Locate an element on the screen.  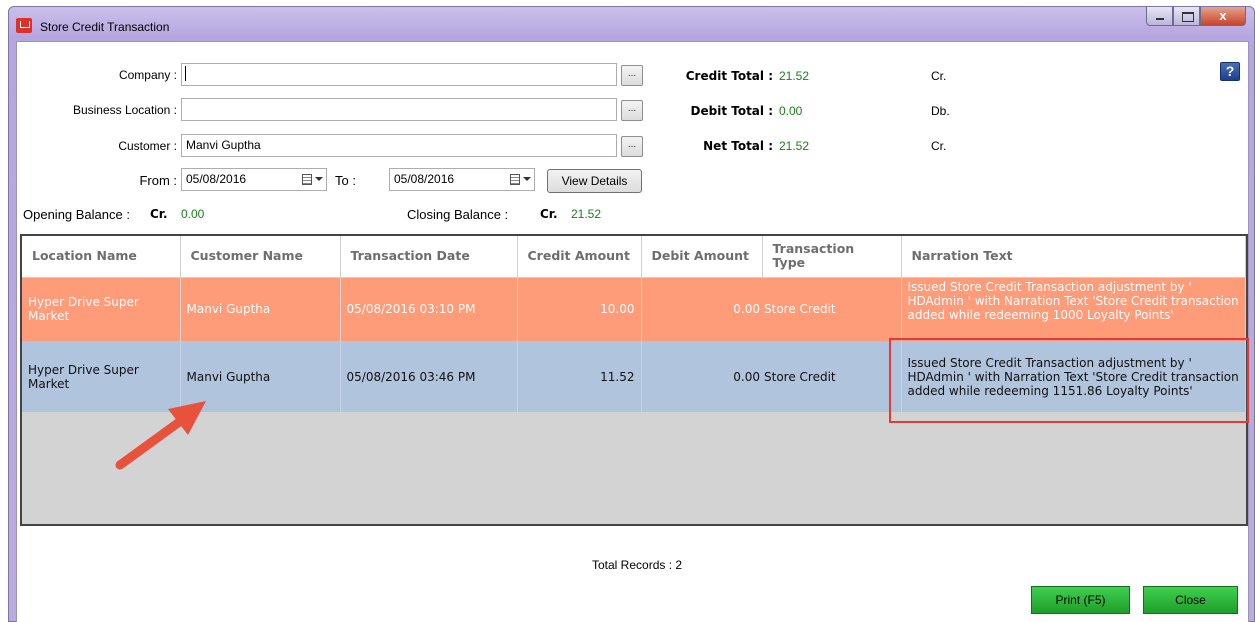
from-date-picker: 05/08/2016 is located at coordinates (254, 179).